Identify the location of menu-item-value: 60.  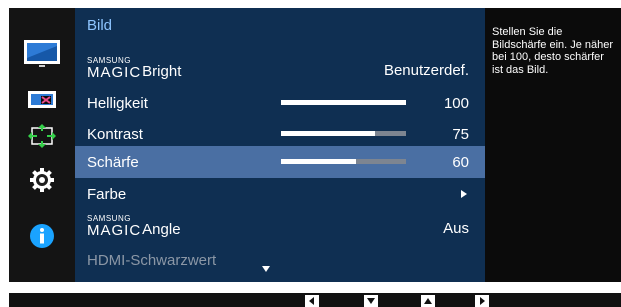
(460, 162).